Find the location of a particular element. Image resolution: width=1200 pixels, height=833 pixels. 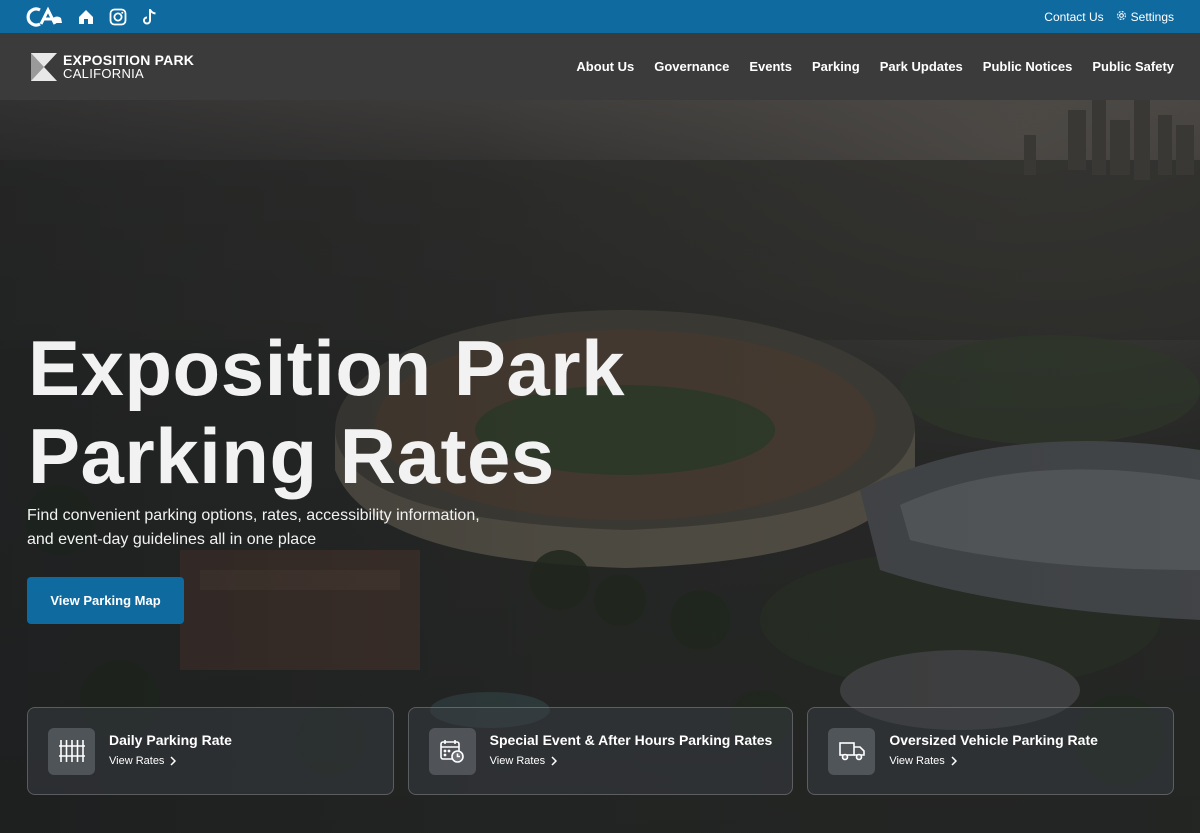

brand-state: CALIFORNIA is located at coordinates (104, 73).